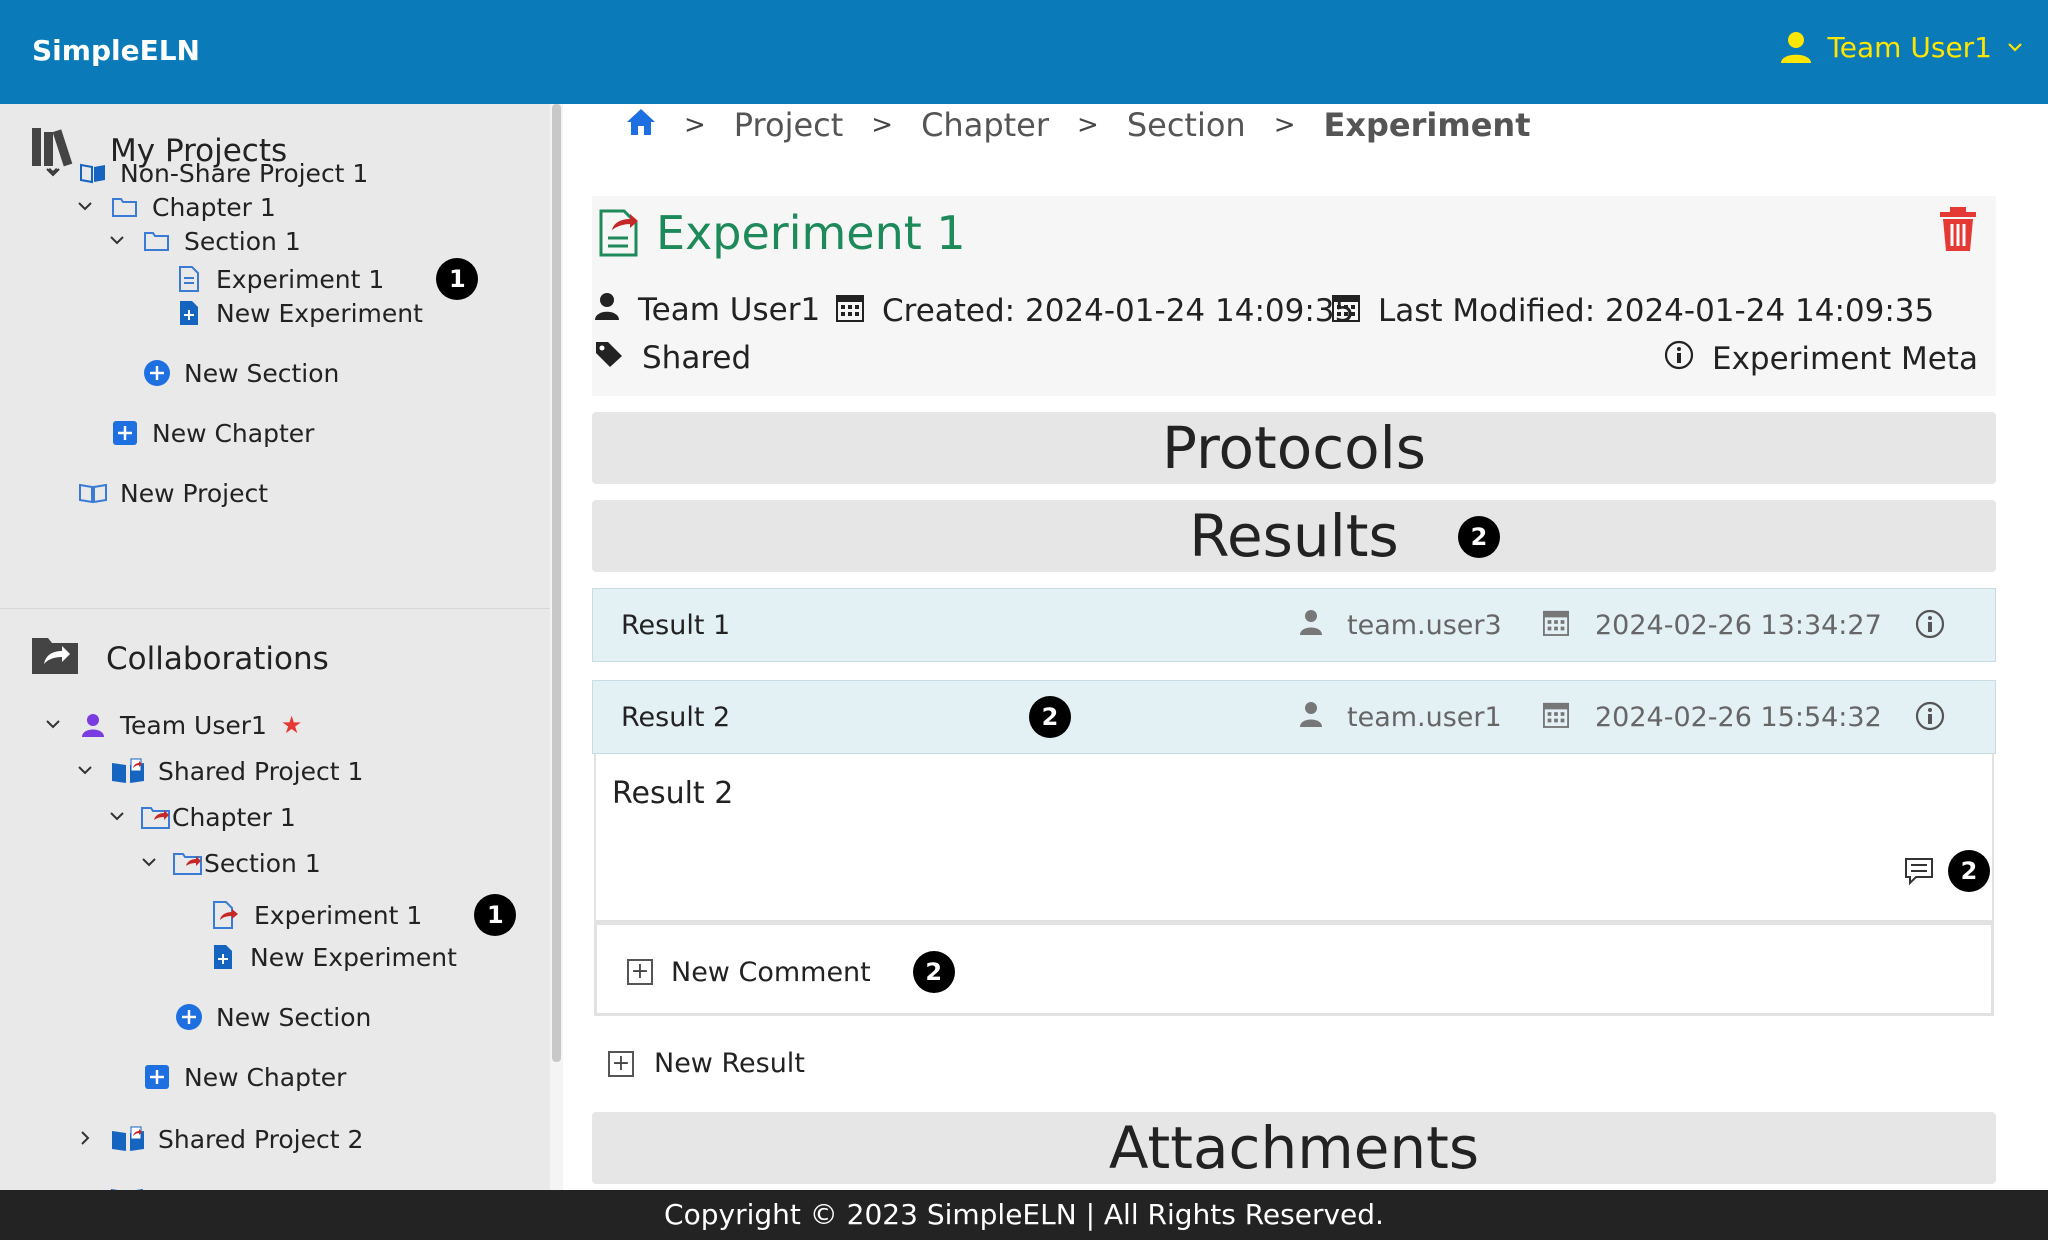 The height and width of the screenshot is (1240, 2048). I want to click on sidebar-item-label: New Project, so click(194, 493).